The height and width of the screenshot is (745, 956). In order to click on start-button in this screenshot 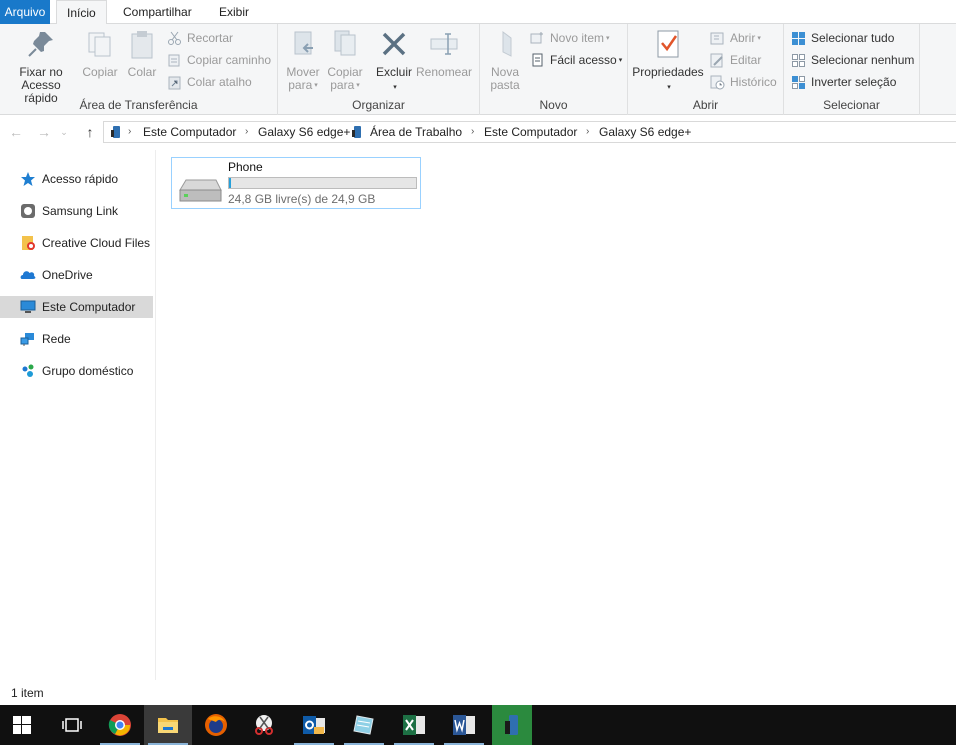, I will do `click(24, 725)`.